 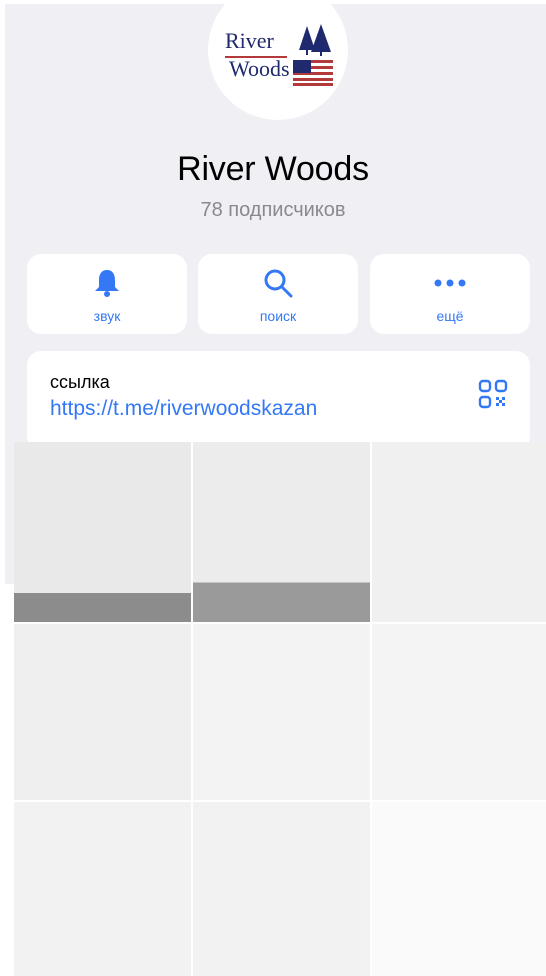 I want to click on more-icon, so click(x=450, y=284).